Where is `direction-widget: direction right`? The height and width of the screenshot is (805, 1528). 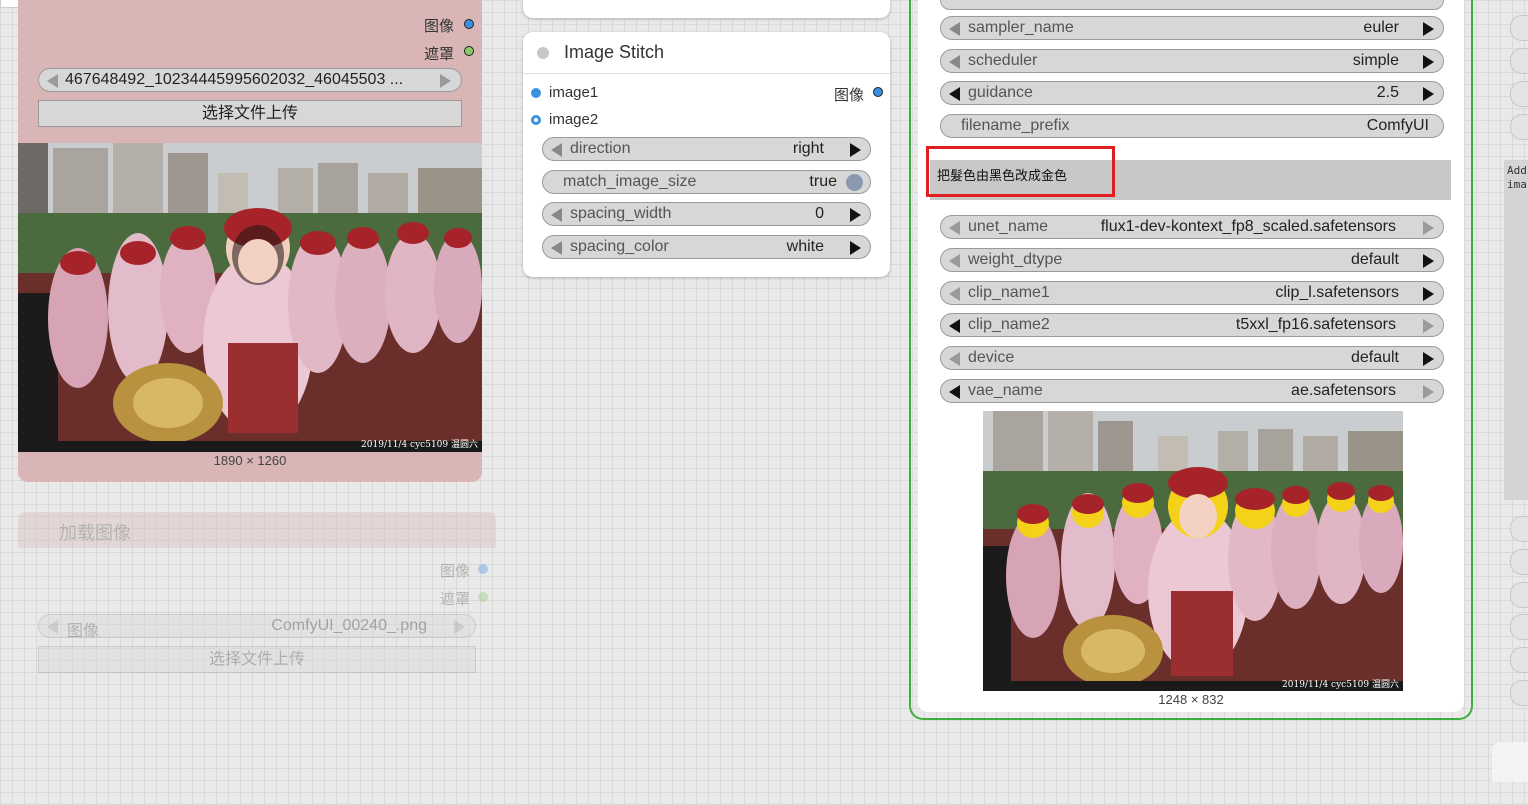 direction-widget: direction right is located at coordinates (706, 149).